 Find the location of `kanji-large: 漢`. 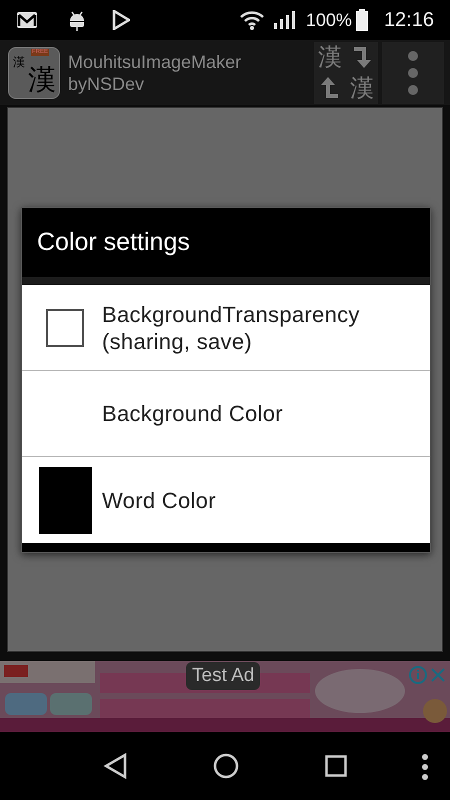

kanji-large: 漢 is located at coordinates (42, 79).